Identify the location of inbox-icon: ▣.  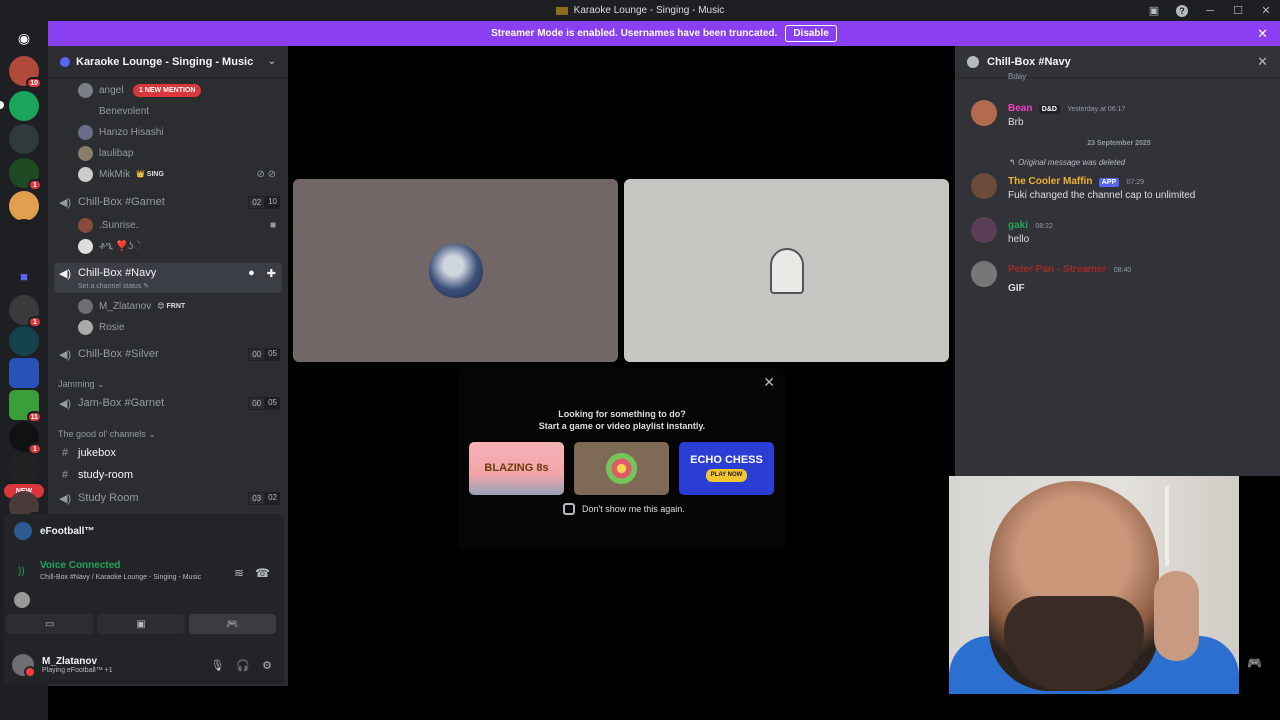
(1154, 10).